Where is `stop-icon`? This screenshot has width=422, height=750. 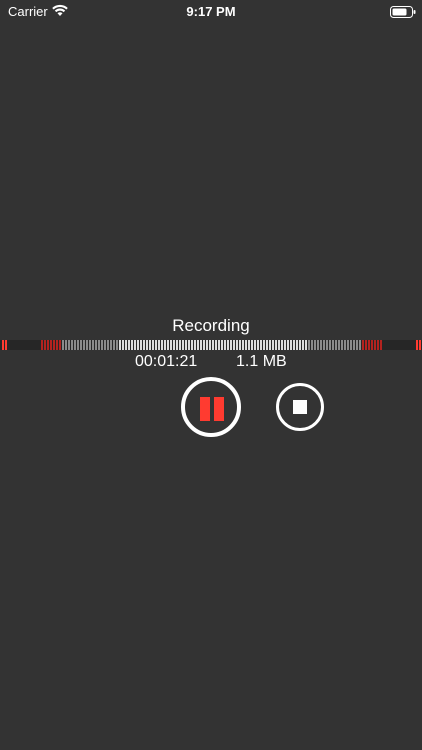
stop-icon is located at coordinates (300, 407).